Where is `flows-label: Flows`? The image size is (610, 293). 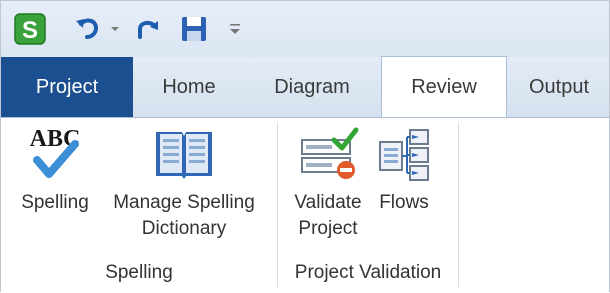
flows-label: Flows is located at coordinates (404, 202).